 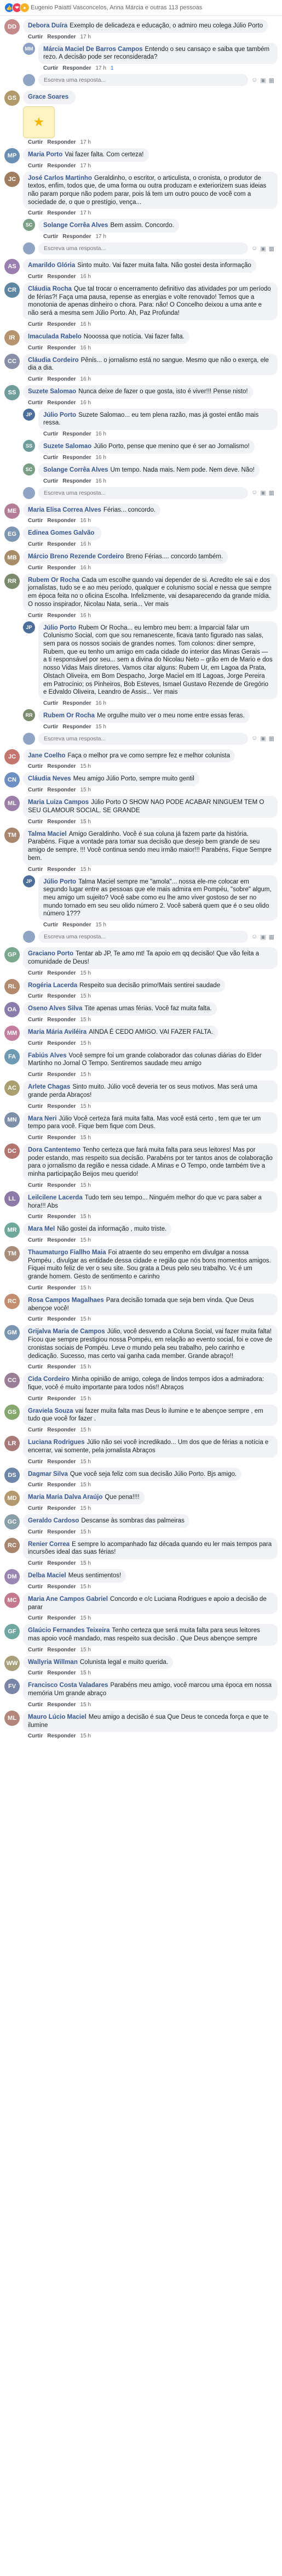 What do you see at coordinates (12, 392) in the screenshot?
I see `avatar: SS` at bounding box center [12, 392].